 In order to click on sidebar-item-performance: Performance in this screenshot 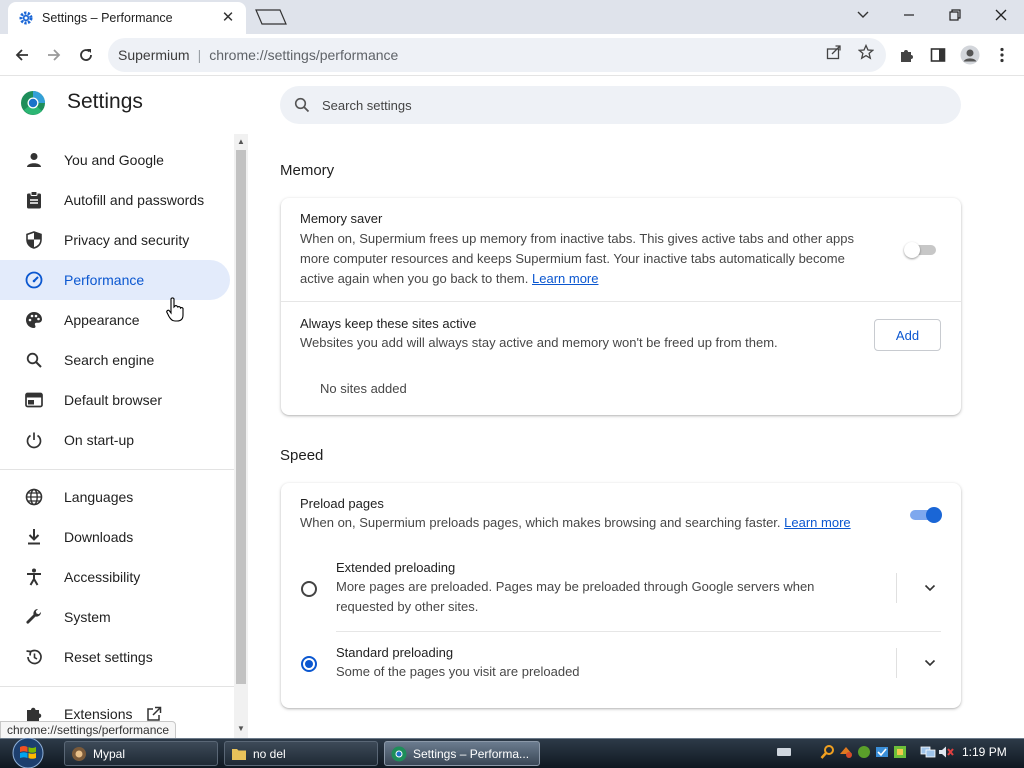, I will do `click(115, 280)`.